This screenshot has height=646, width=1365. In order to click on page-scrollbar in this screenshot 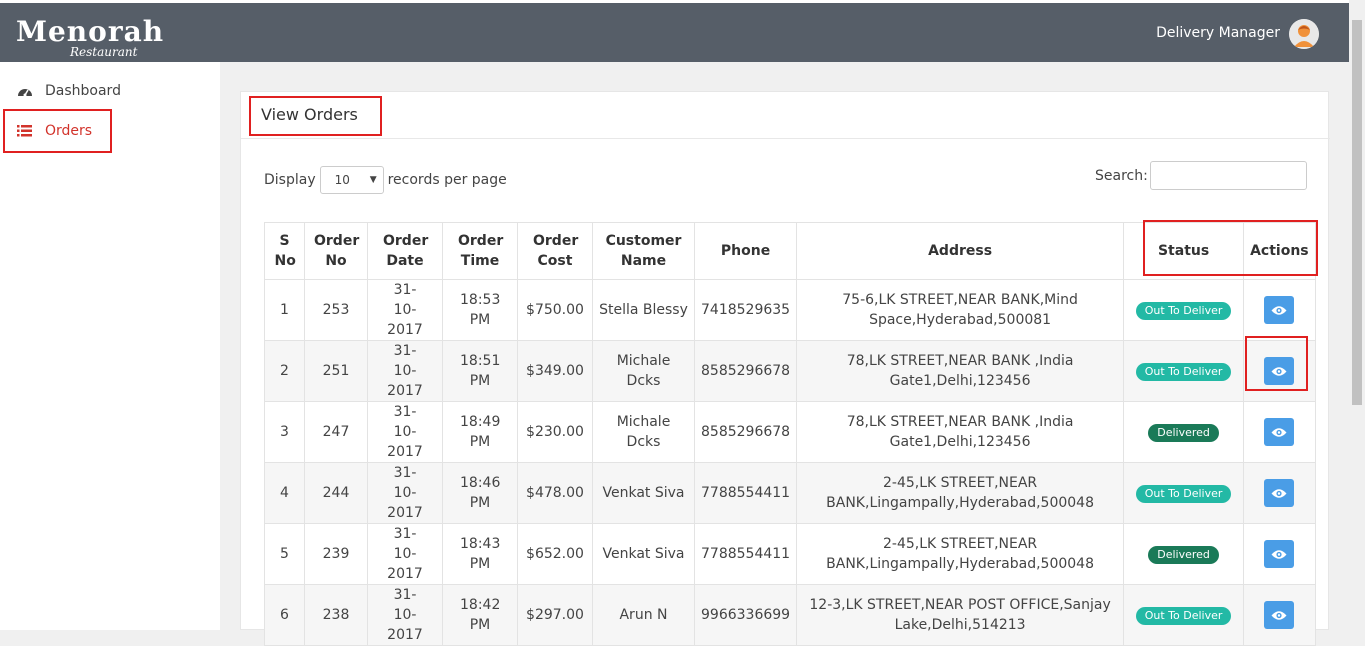, I will do `click(1357, 315)`.